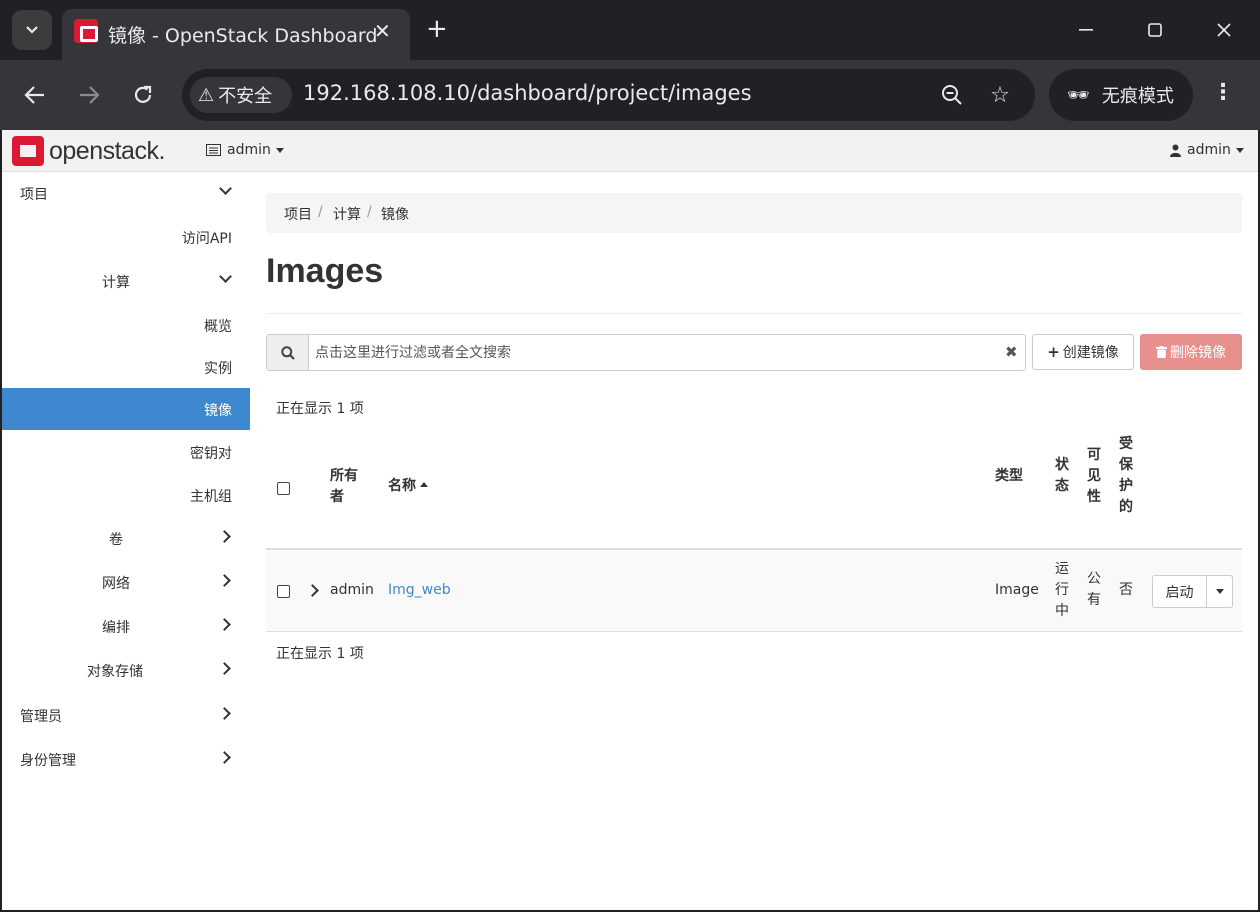 Image resolution: width=1260 pixels, height=912 pixels. I want to click on image-name-link: Img_web, so click(419, 590).